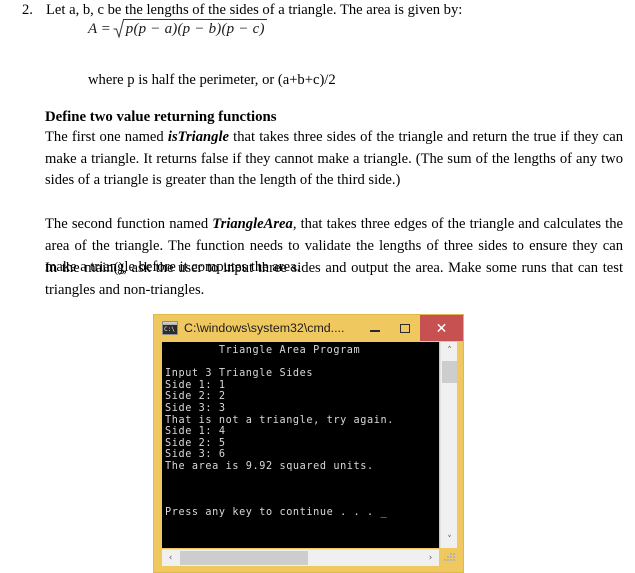  What do you see at coordinates (449, 372) in the screenshot?
I see `vertical-scroll-thumb` at bounding box center [449, 372].